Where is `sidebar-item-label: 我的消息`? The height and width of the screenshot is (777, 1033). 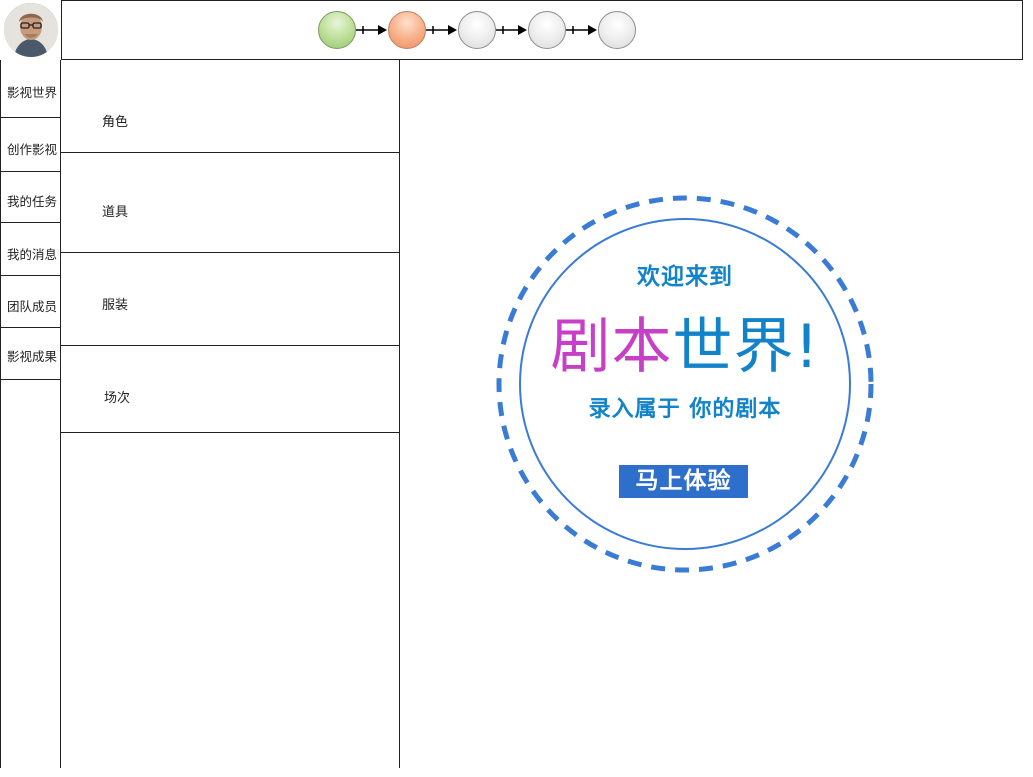
sidebar-item-label: 我的消息 is located at coordinates (31, 254).